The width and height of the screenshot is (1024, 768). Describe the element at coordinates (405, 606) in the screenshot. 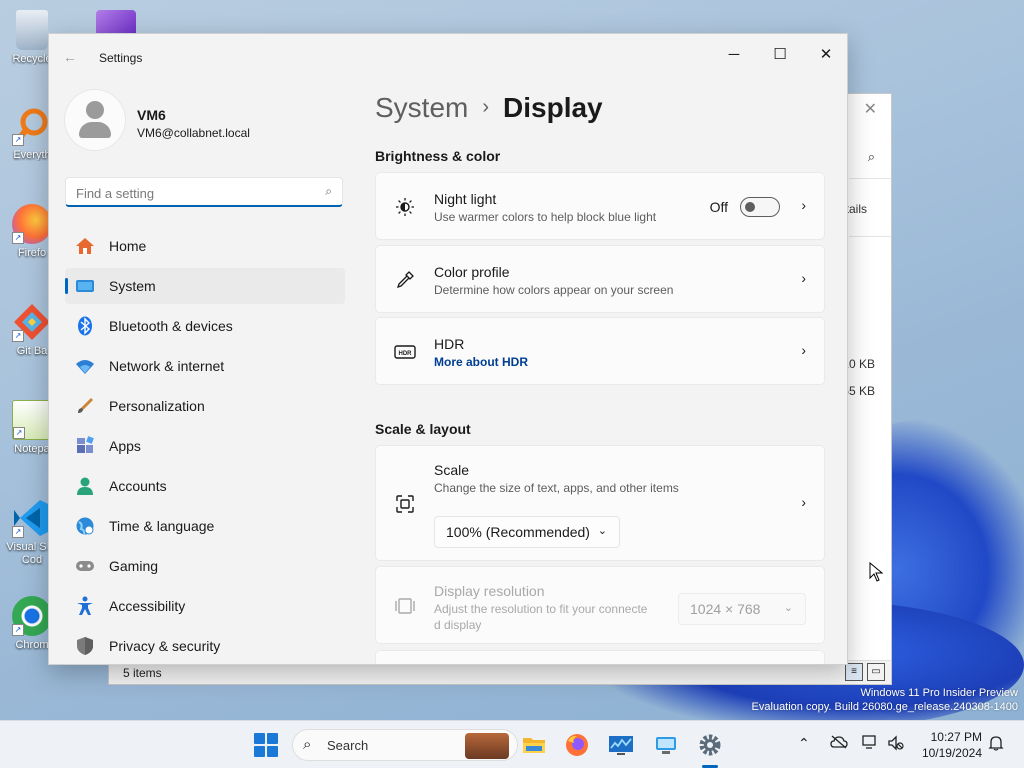

I see `resolution-icon` at that location.